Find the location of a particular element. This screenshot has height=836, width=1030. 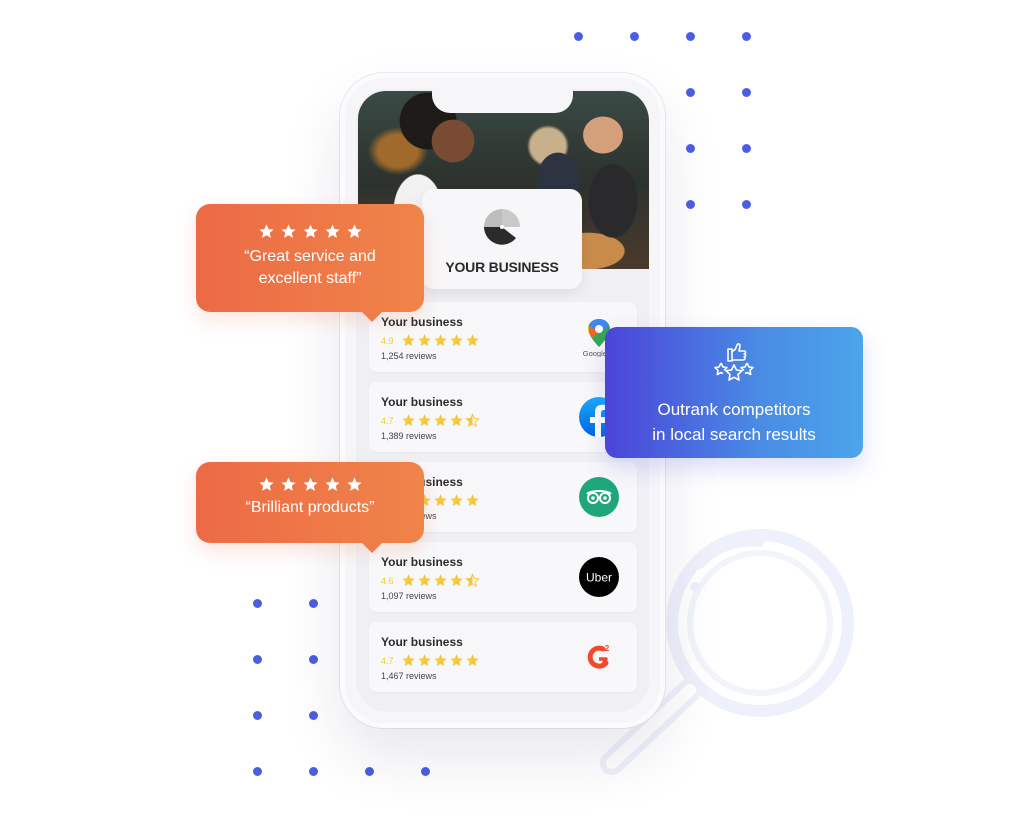

listing-rating: 4.9 is located at coordinates (430, 340).